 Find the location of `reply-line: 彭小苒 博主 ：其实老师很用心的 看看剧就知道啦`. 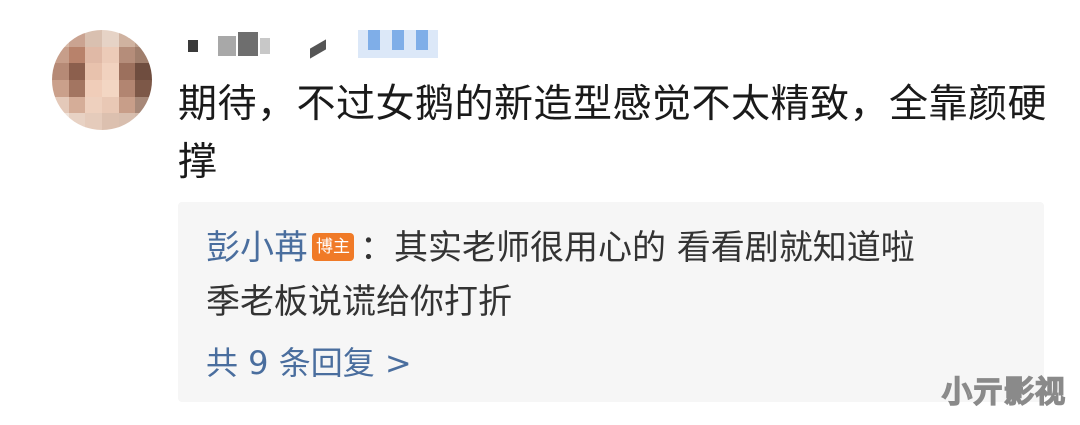

reply-line: 彭小苒 博主 ：其实老师很用心的 看看剧就知道啦 is located at coordinates (560, 248).